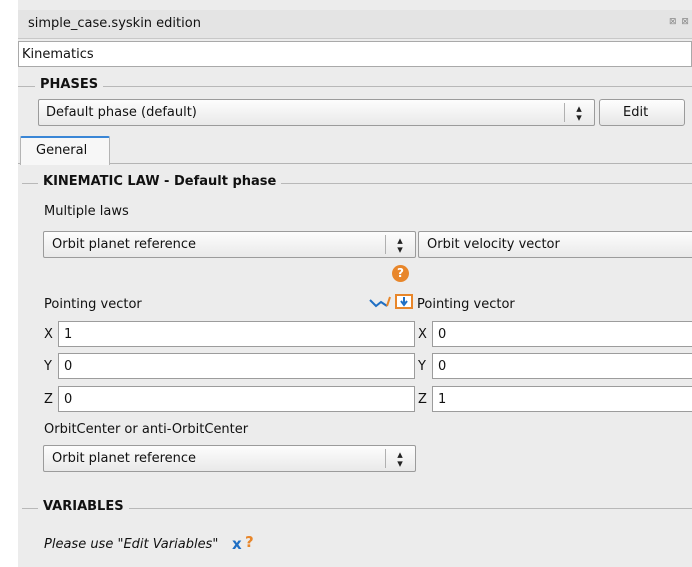 Image resolution: width=692 pixels, height=567 pixels. I want to click on right-y-input, so click(562, 366).